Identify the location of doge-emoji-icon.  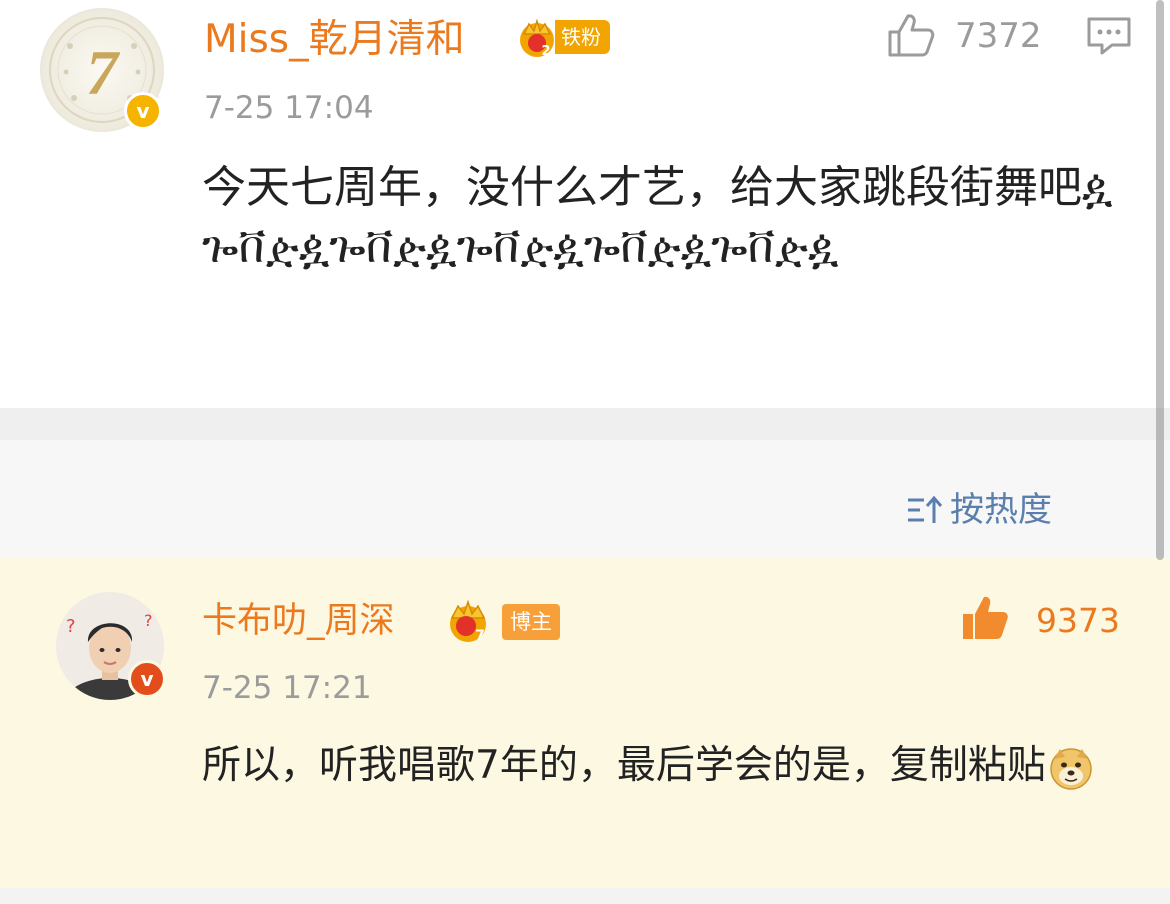
(1071, 768).